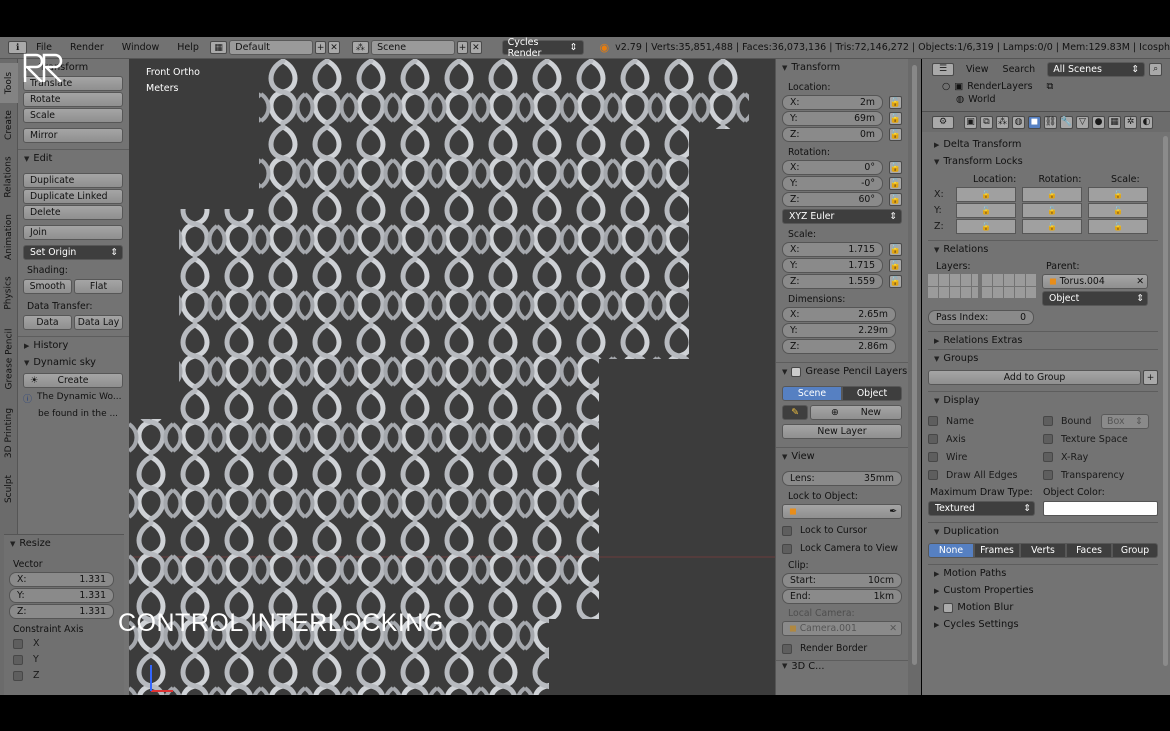 This screenshot has height=731, width=1170. What do you see at coordinates (9, 433) in the screenshot?
I see `tab-3d-printing: 3D Printing` at bounding box center [9, 433].